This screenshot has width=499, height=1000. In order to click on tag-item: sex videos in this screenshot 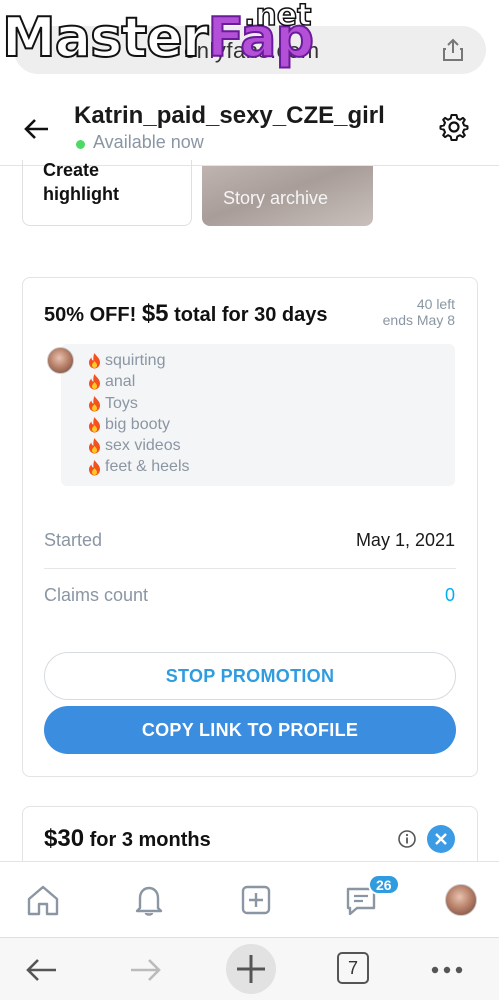, I will do `click(138, 445)`.